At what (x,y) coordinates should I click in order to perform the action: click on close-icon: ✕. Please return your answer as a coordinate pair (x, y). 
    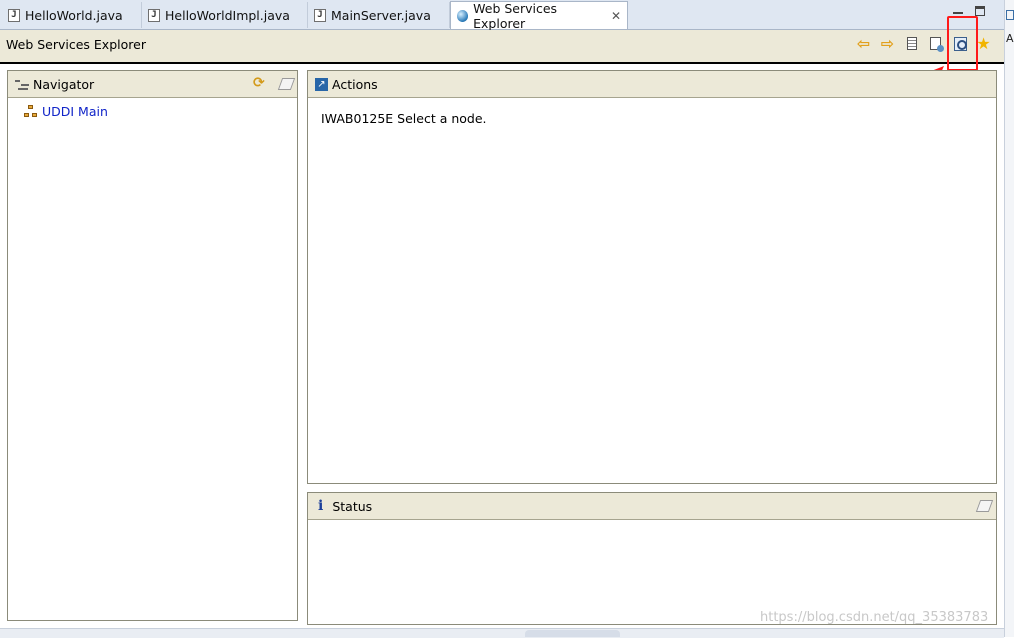
    Looking at the image, I should click on (616, 16).